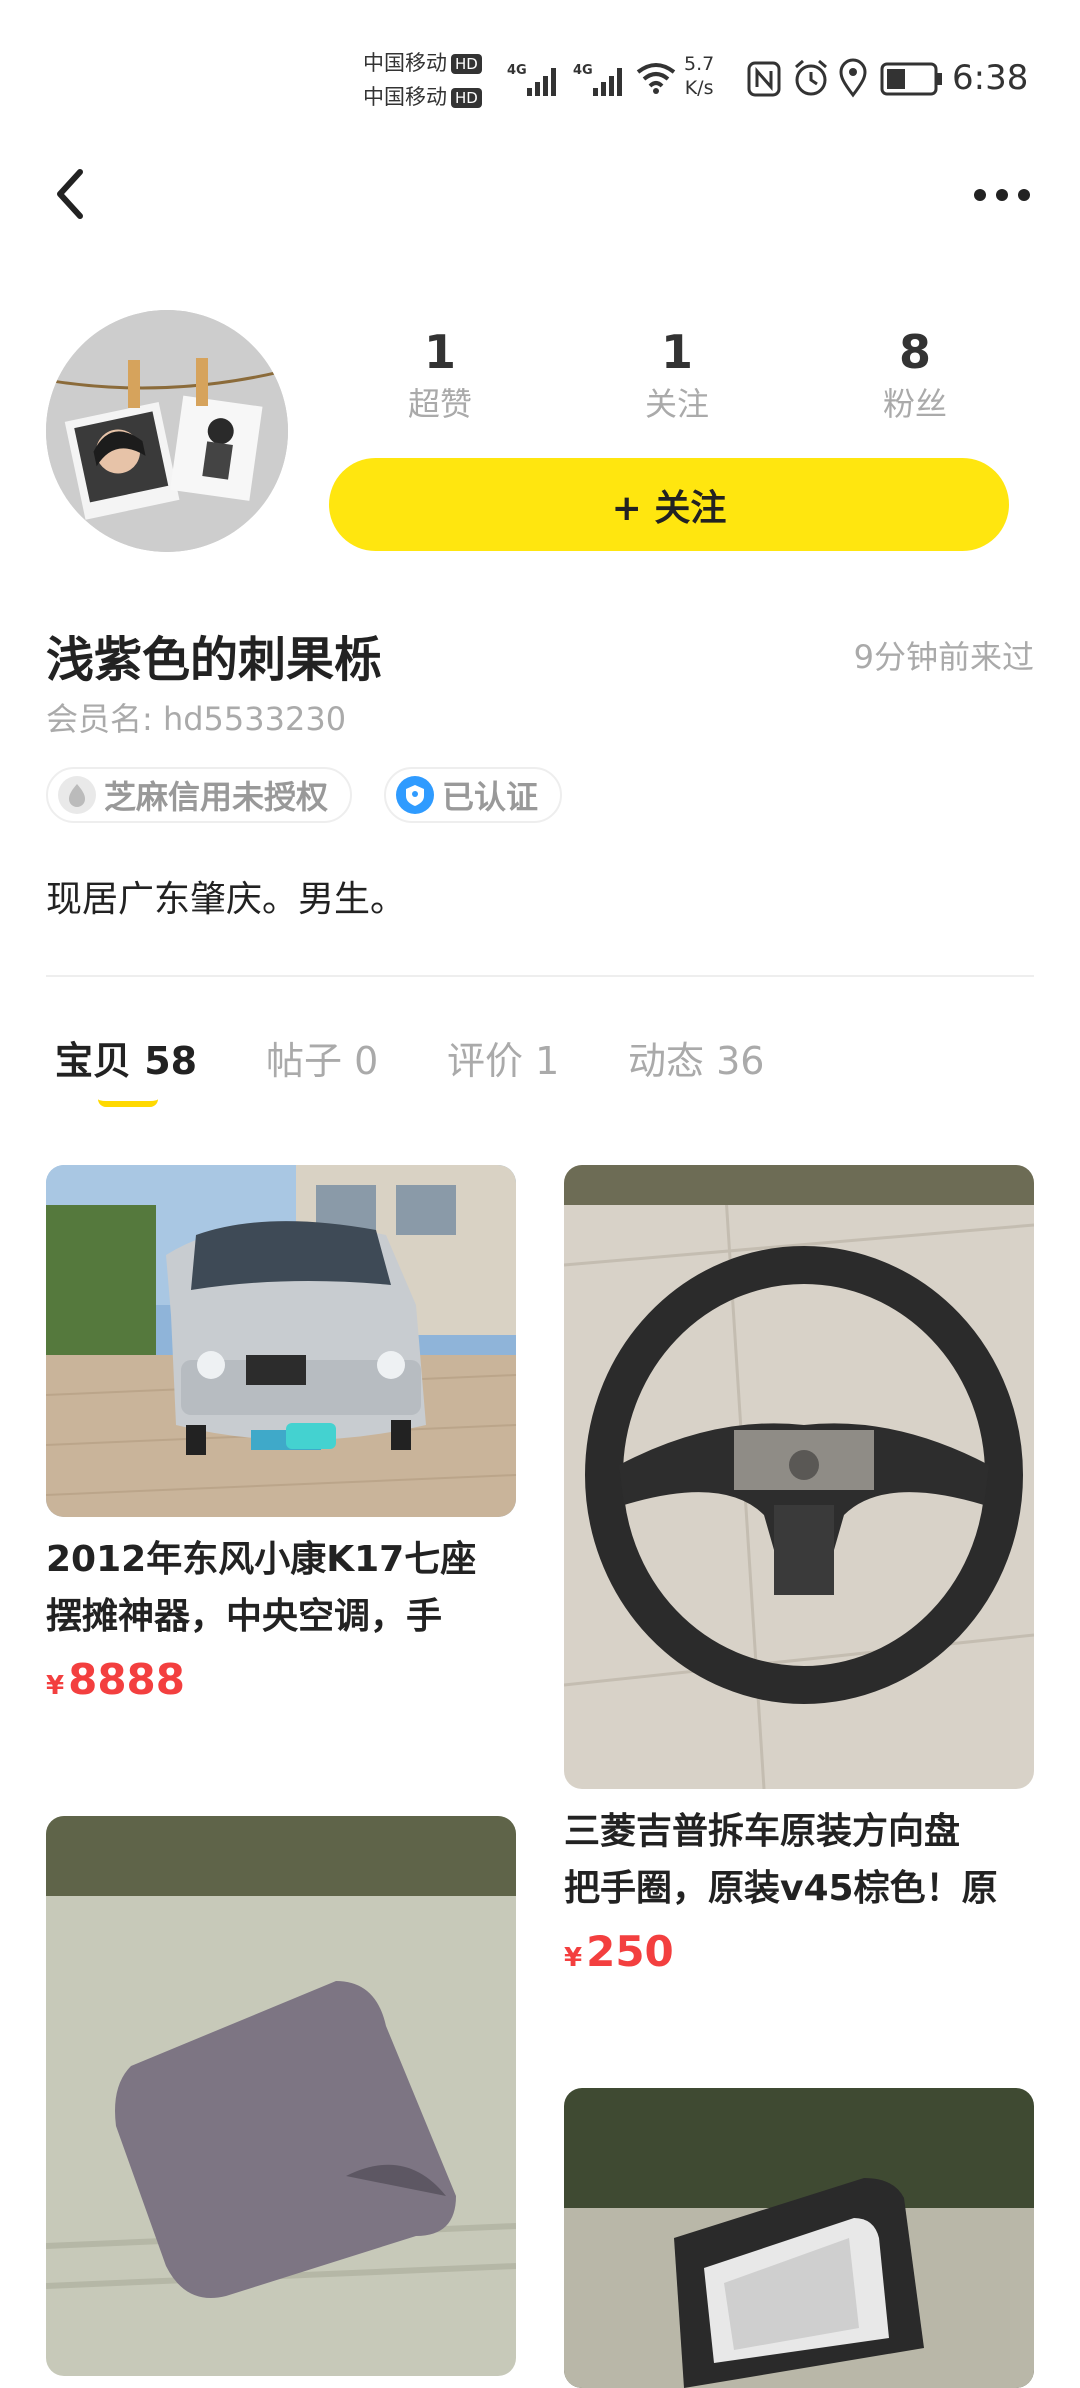  I want to click on stat-likes: 1 超赞, so click(440, 375).